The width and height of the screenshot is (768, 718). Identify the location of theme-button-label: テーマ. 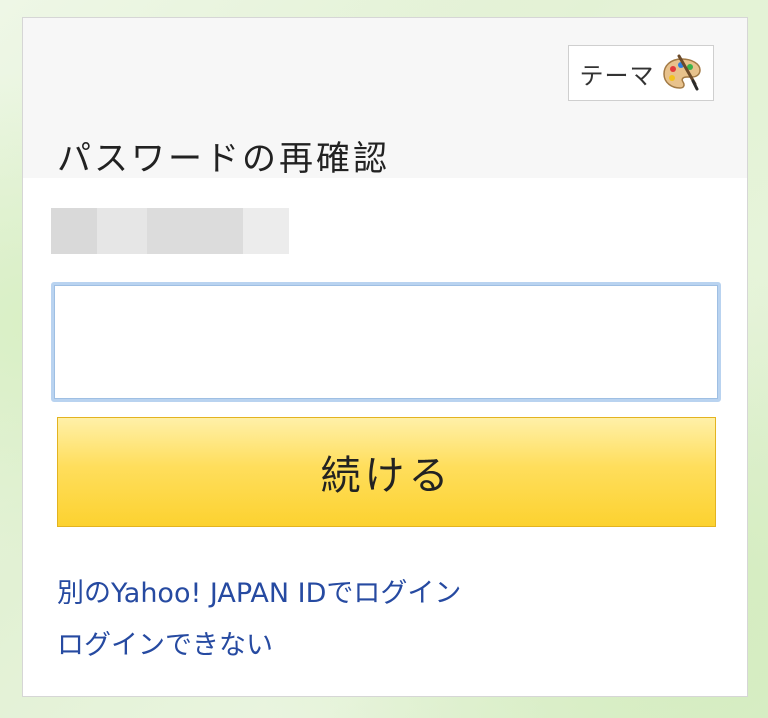
(617, 75).